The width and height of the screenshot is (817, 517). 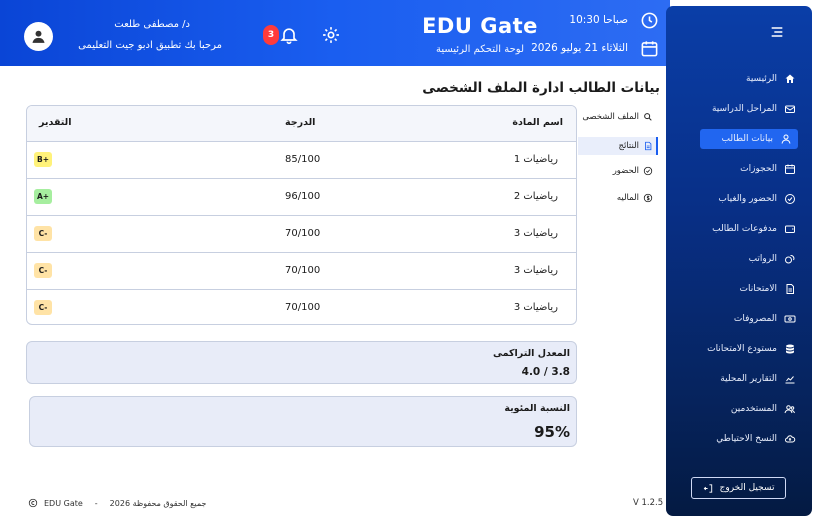 I want to click on subnav-label: الحضور, so click(x=625, y=171).